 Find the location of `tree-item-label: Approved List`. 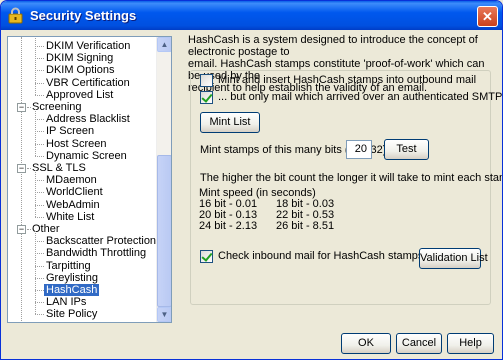

tree-item-label: Approved List is located at coordinates (80, 94).